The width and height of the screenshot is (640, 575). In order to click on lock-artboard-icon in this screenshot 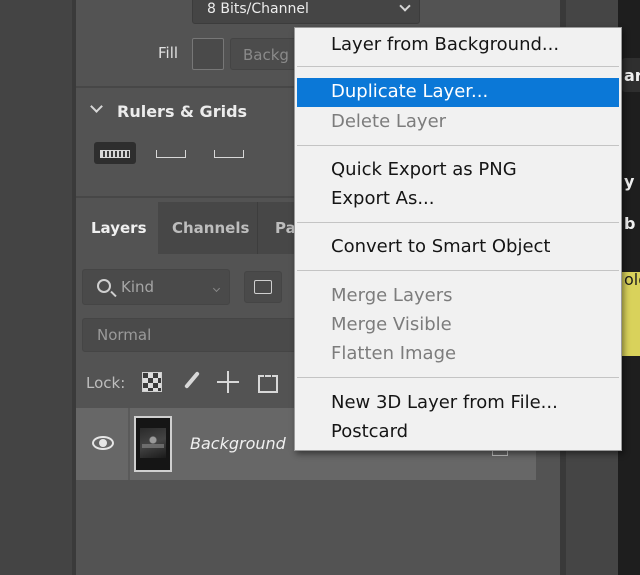, I will do `click(266, 382)`.